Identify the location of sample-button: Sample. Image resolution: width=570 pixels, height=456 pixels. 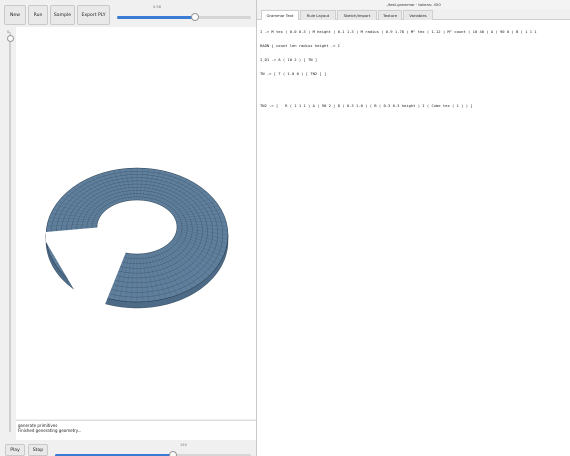
(62, 15).